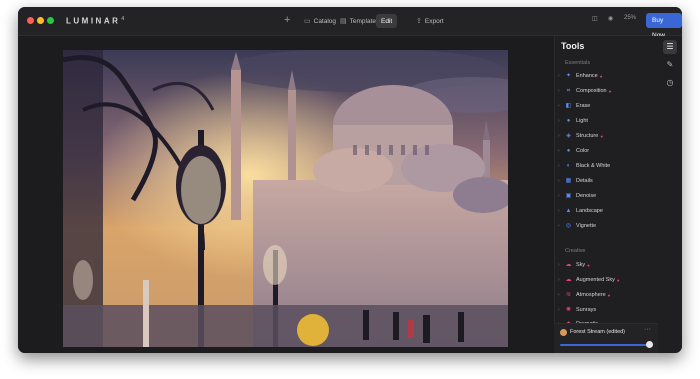  What do you see at coordinates (568, 150) in the screenshot?
I see `color-icon: ●` at bounding box center [568, 150].